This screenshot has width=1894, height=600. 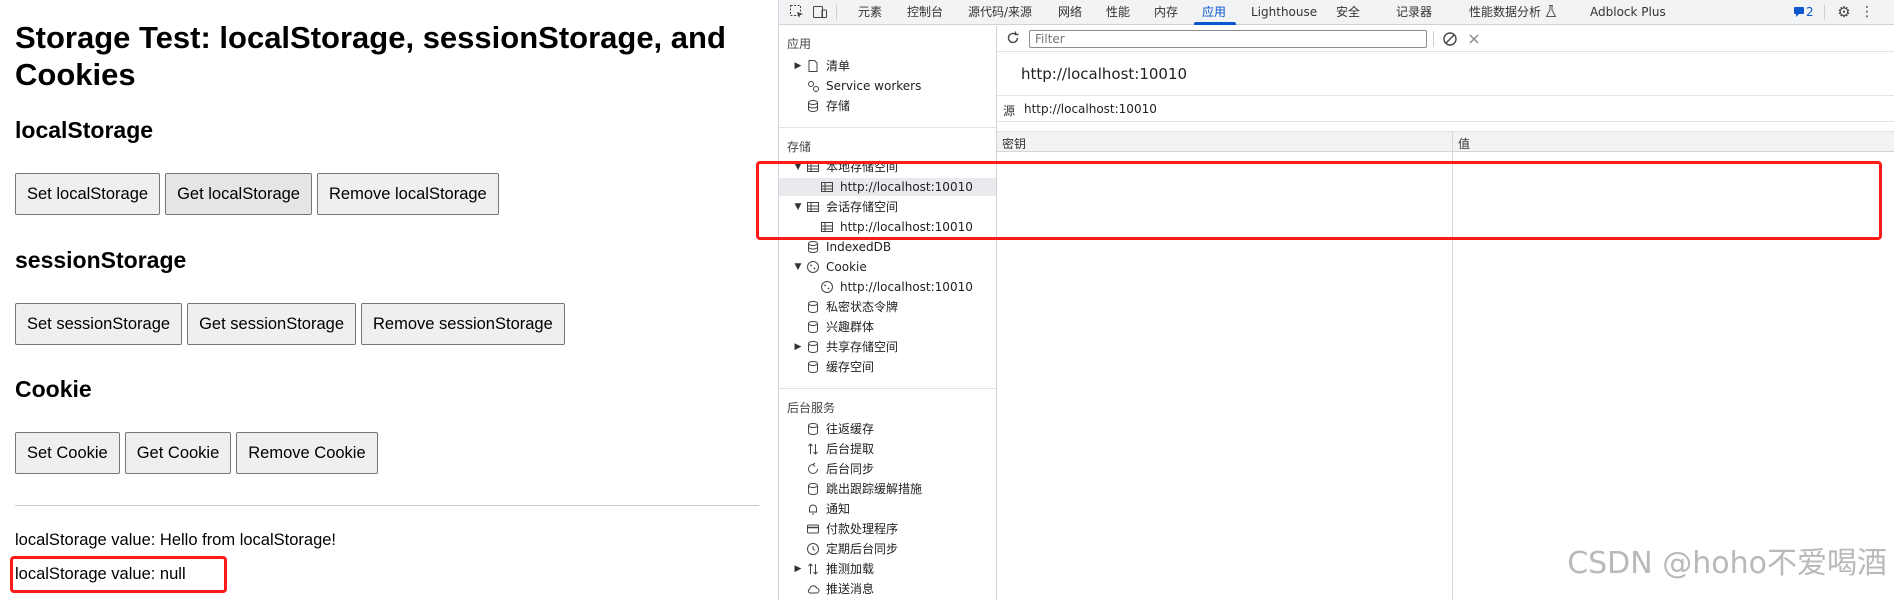 I want to click on credit-card-icon, so click(x=813, y=529).